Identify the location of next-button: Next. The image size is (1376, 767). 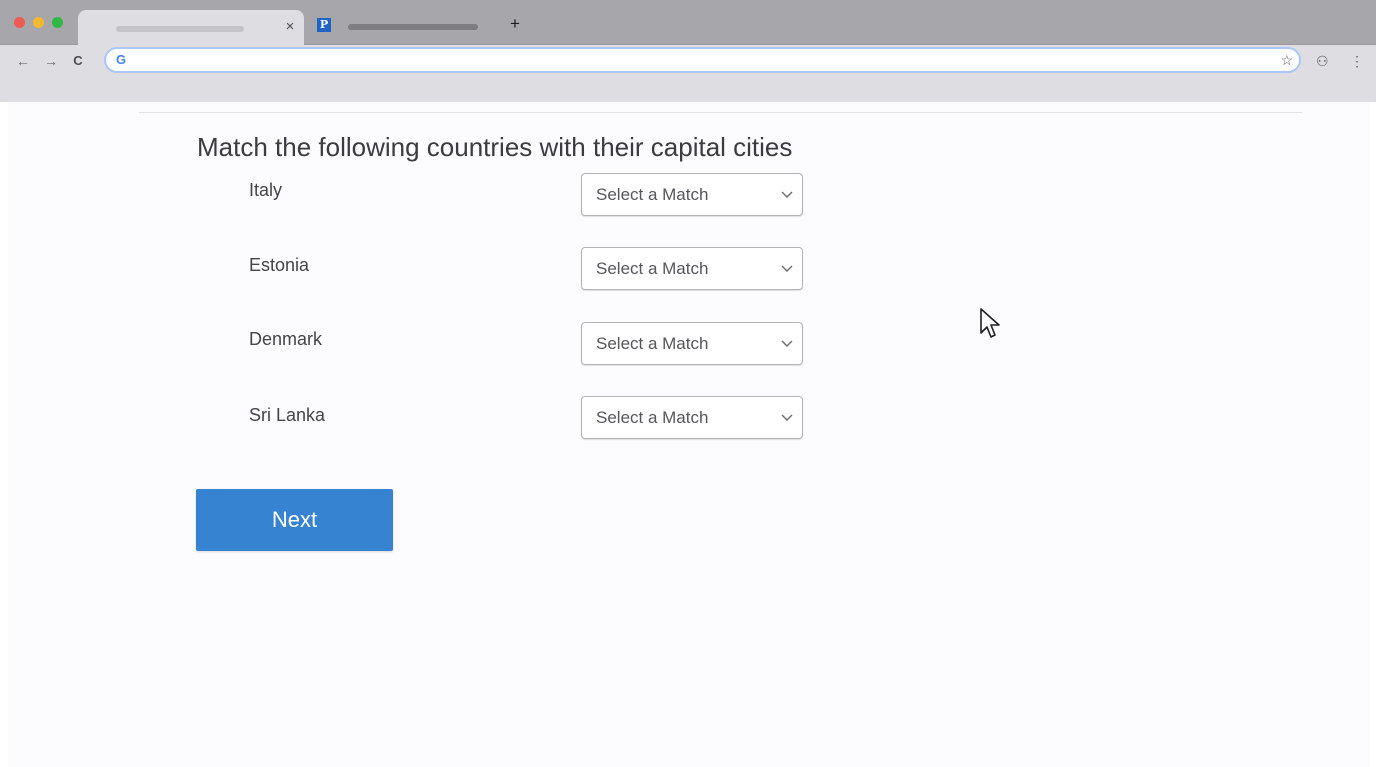
(294, 520).